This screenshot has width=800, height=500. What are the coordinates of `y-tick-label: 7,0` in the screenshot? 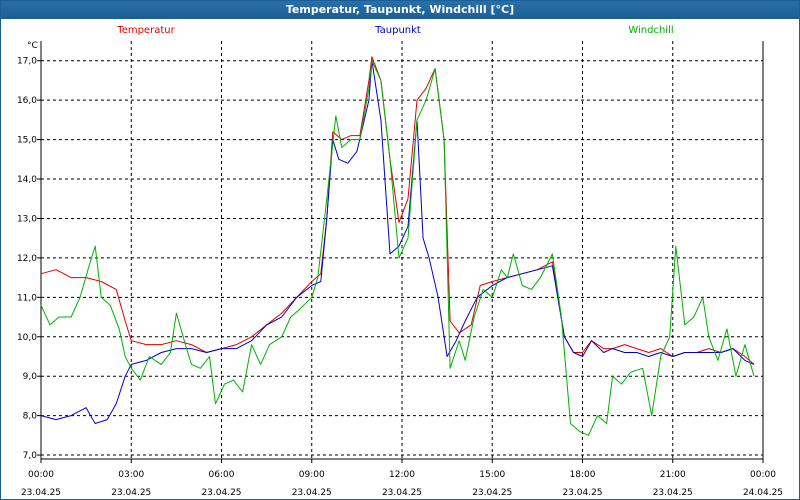 It's located at (30, 456).